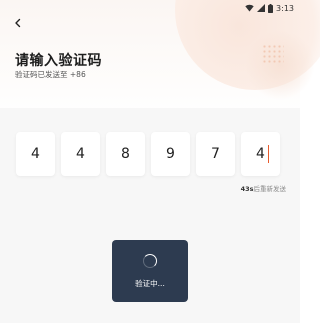  What do you see at coordinates (215, 154) in the screenshot?
I see `code-digit-5: 7` at bounding box center [215, 154].